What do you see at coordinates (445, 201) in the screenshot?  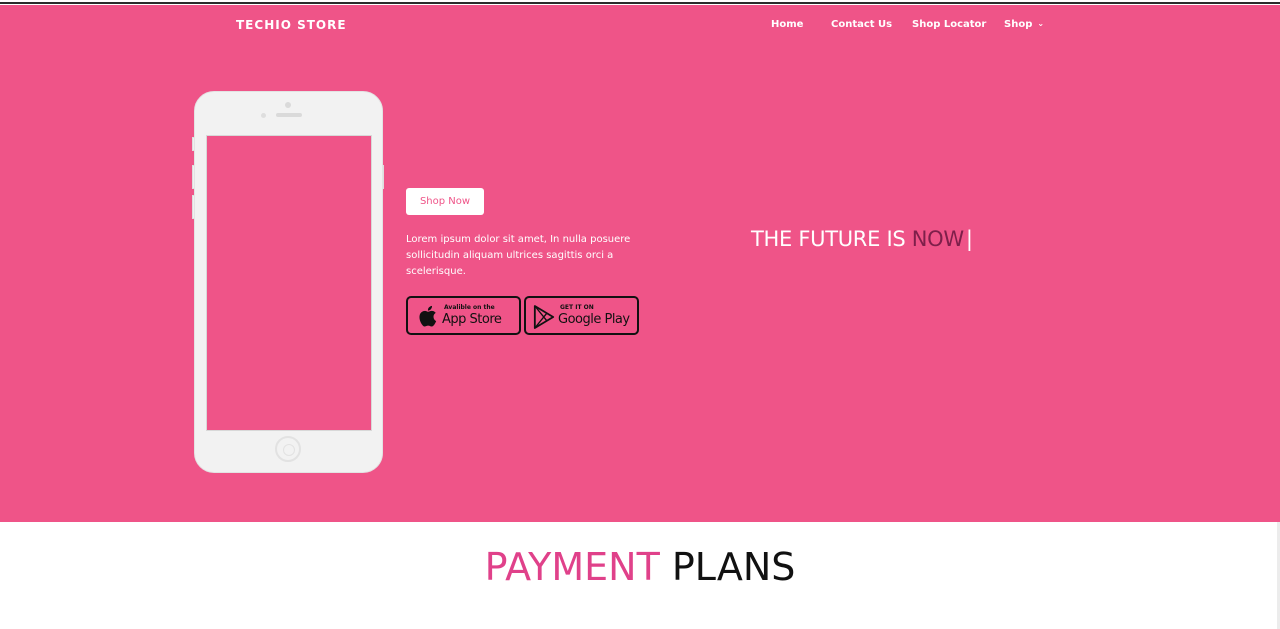 I see `shop-now-button: Shop Now` at bounding box center [445, 201].